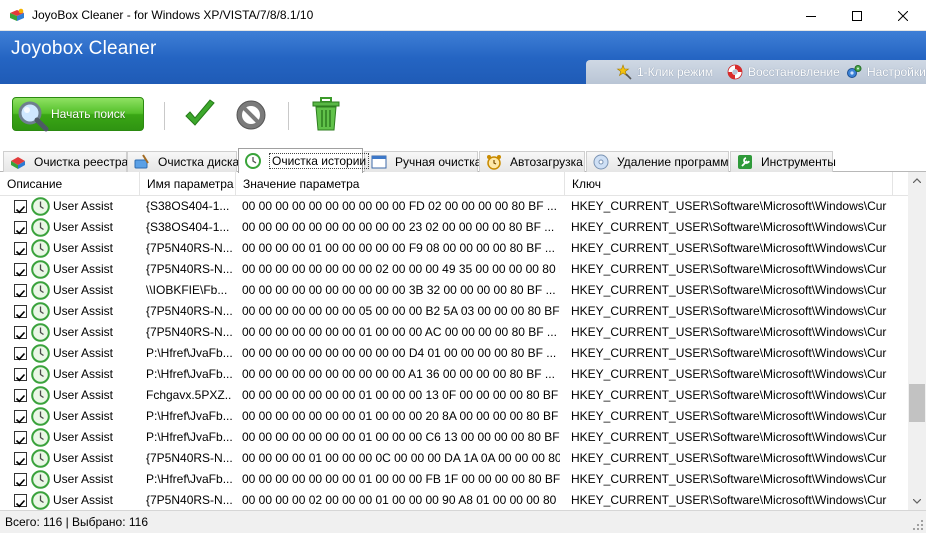  I want to click on one-click-mode-link: 1-Клик режим, so click(664, 72).